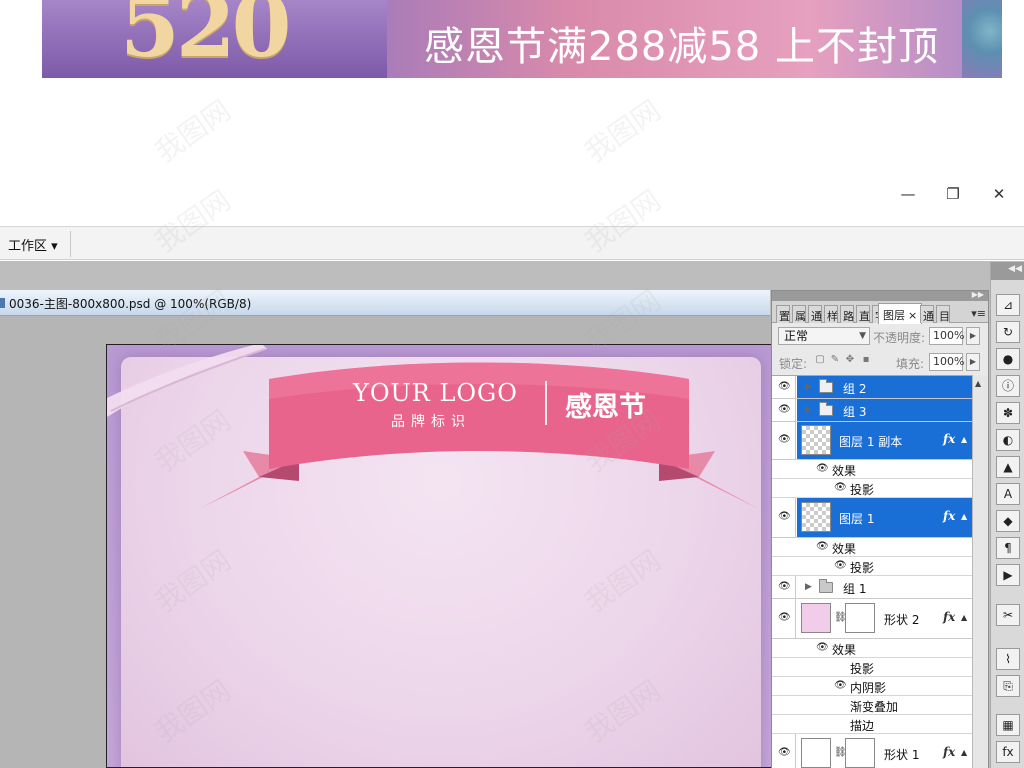 The width and height of the screenshot is (1024, 768). I want to click on scroll-up-icon: ▲, so click(978, 383).